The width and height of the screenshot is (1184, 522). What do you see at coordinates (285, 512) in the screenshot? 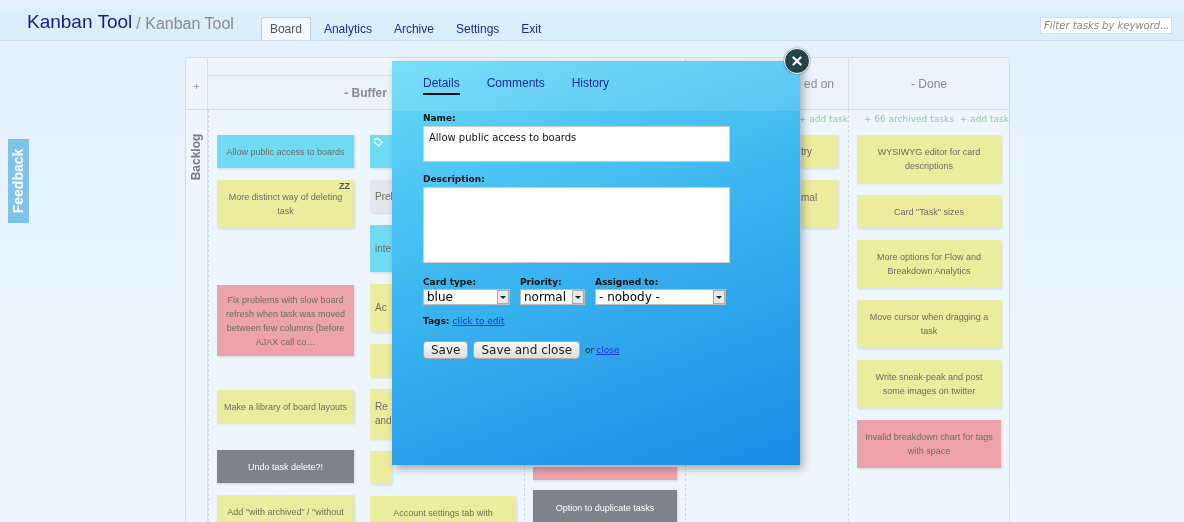
I see `card-text: Add "with archived" / "without` at bounding box center [285, 512].